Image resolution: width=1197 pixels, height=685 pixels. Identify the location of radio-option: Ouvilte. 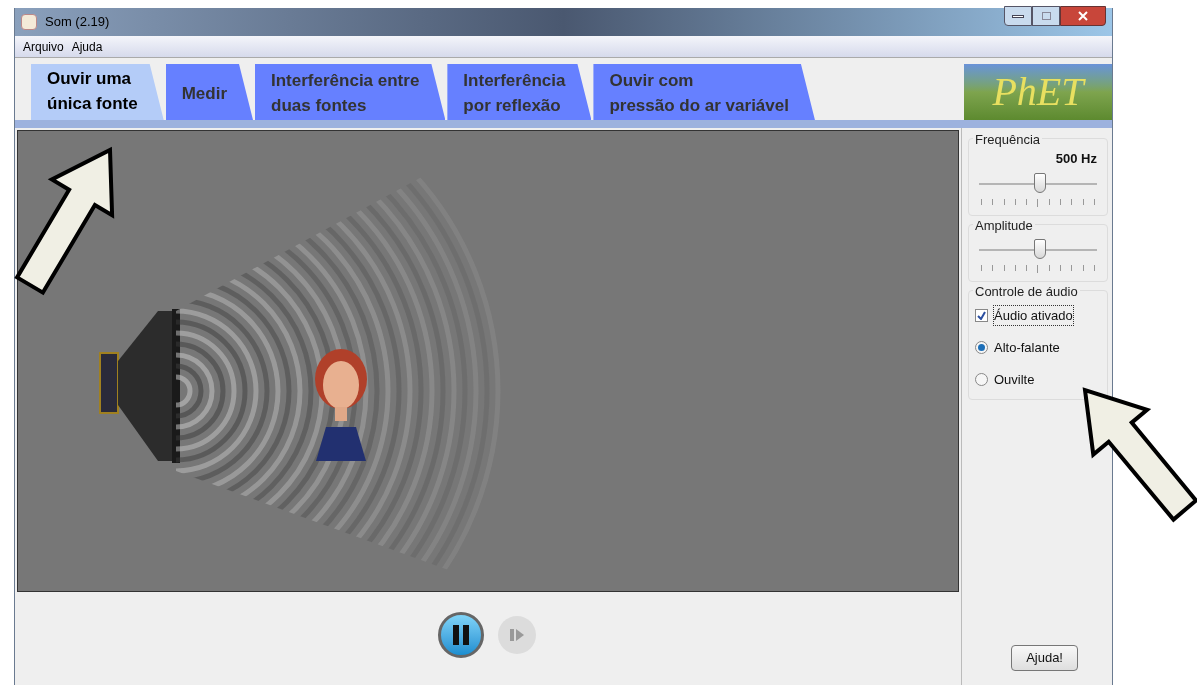
(1038, 379).